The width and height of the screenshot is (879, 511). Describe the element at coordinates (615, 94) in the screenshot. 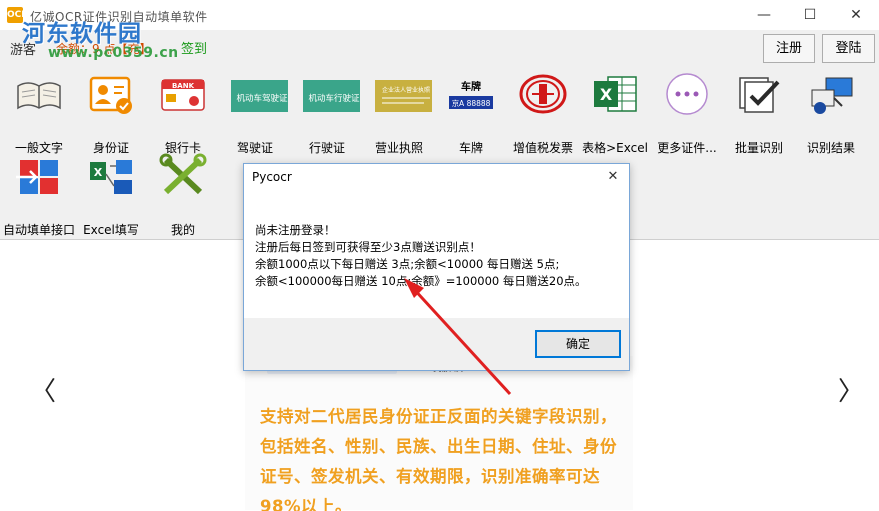

I see `excel-icon: X` at that location.